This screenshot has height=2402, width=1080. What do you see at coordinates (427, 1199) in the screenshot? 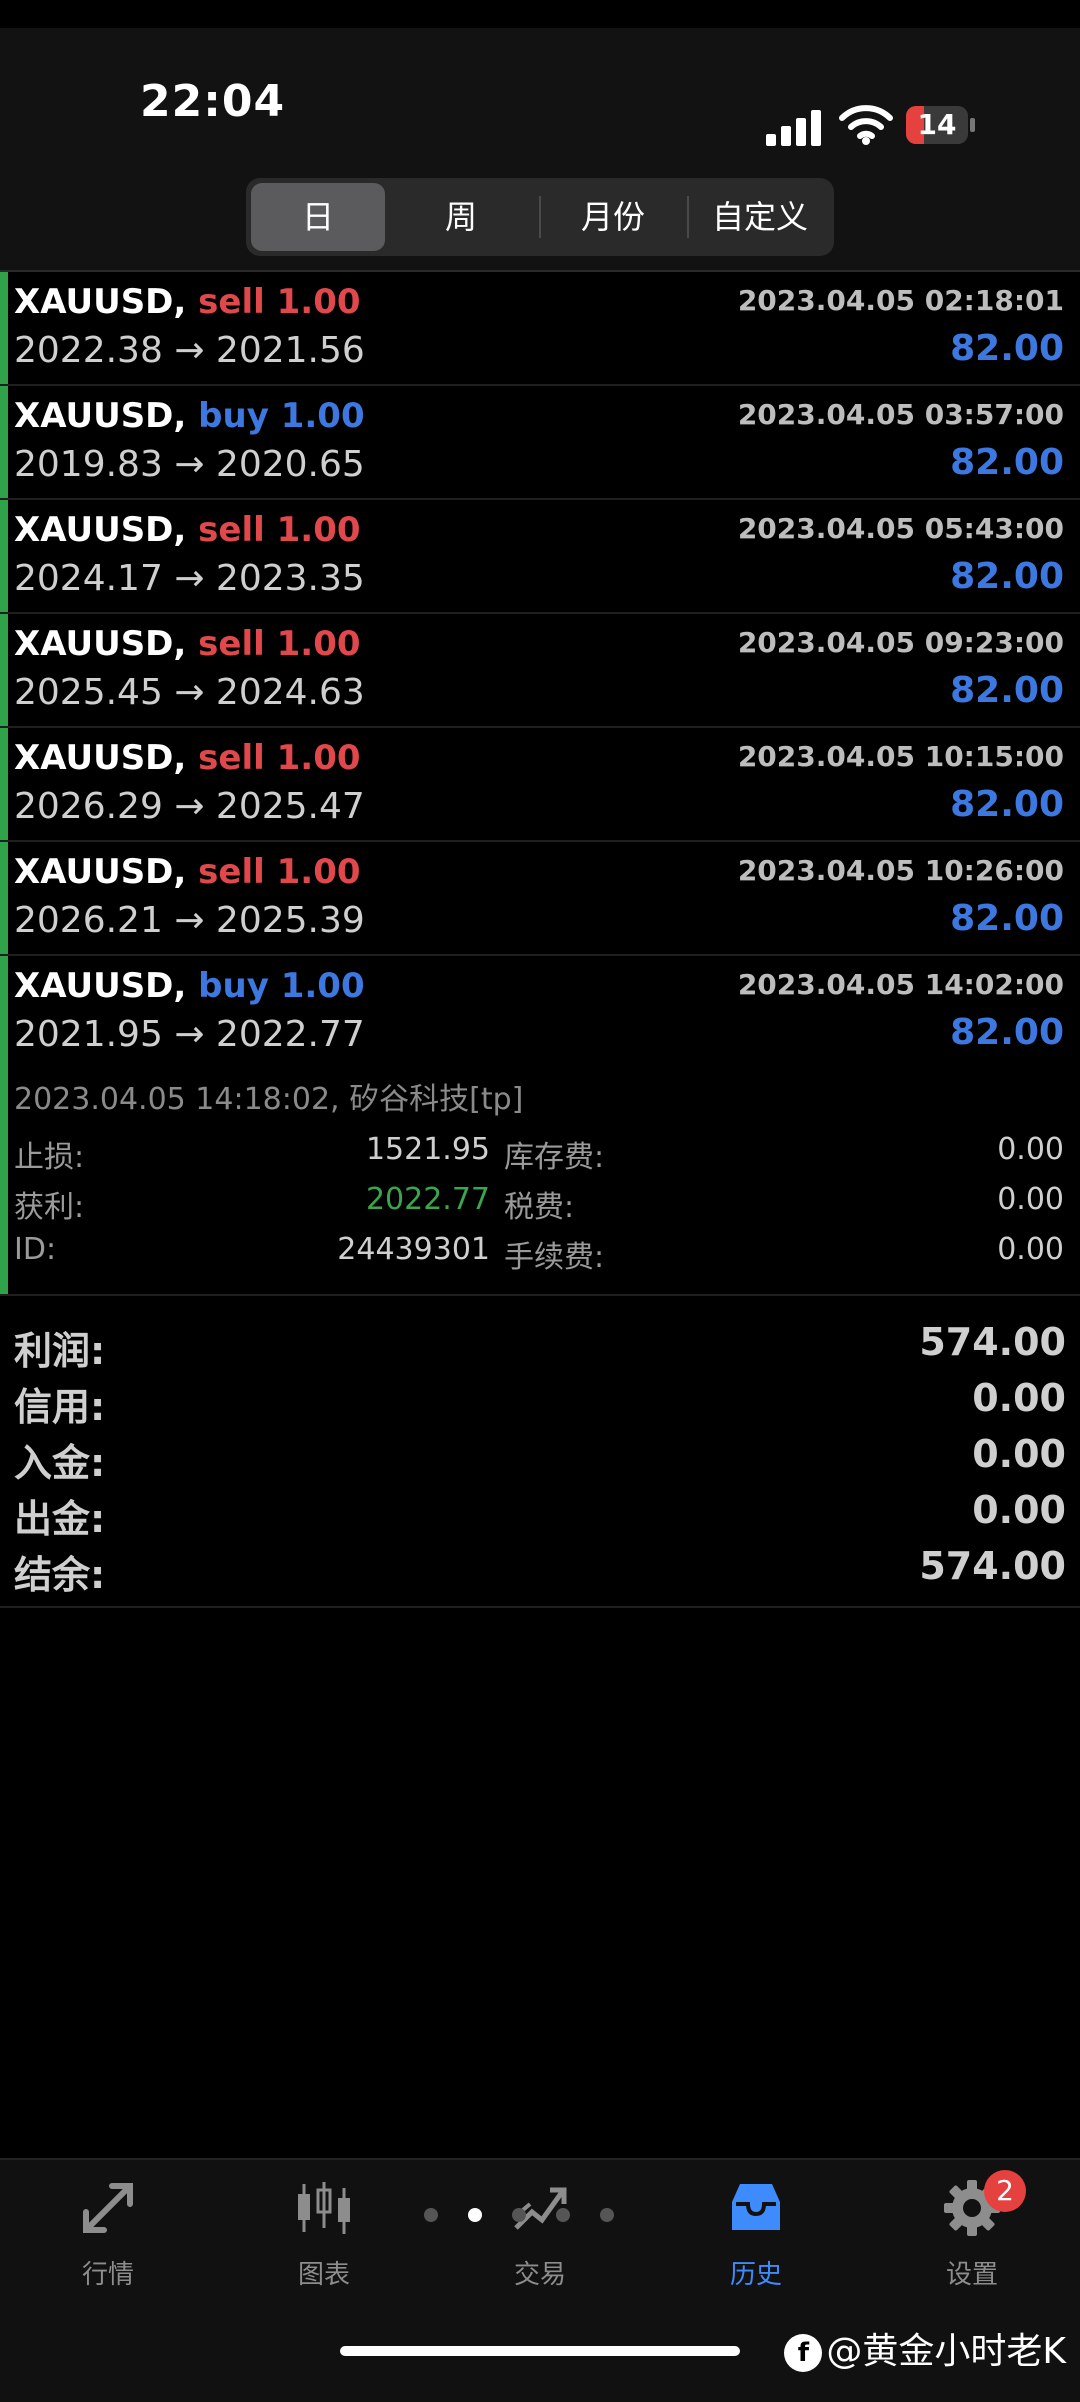
I see `take-profit-value: 2022.77` at bounding box center [427, 1199].